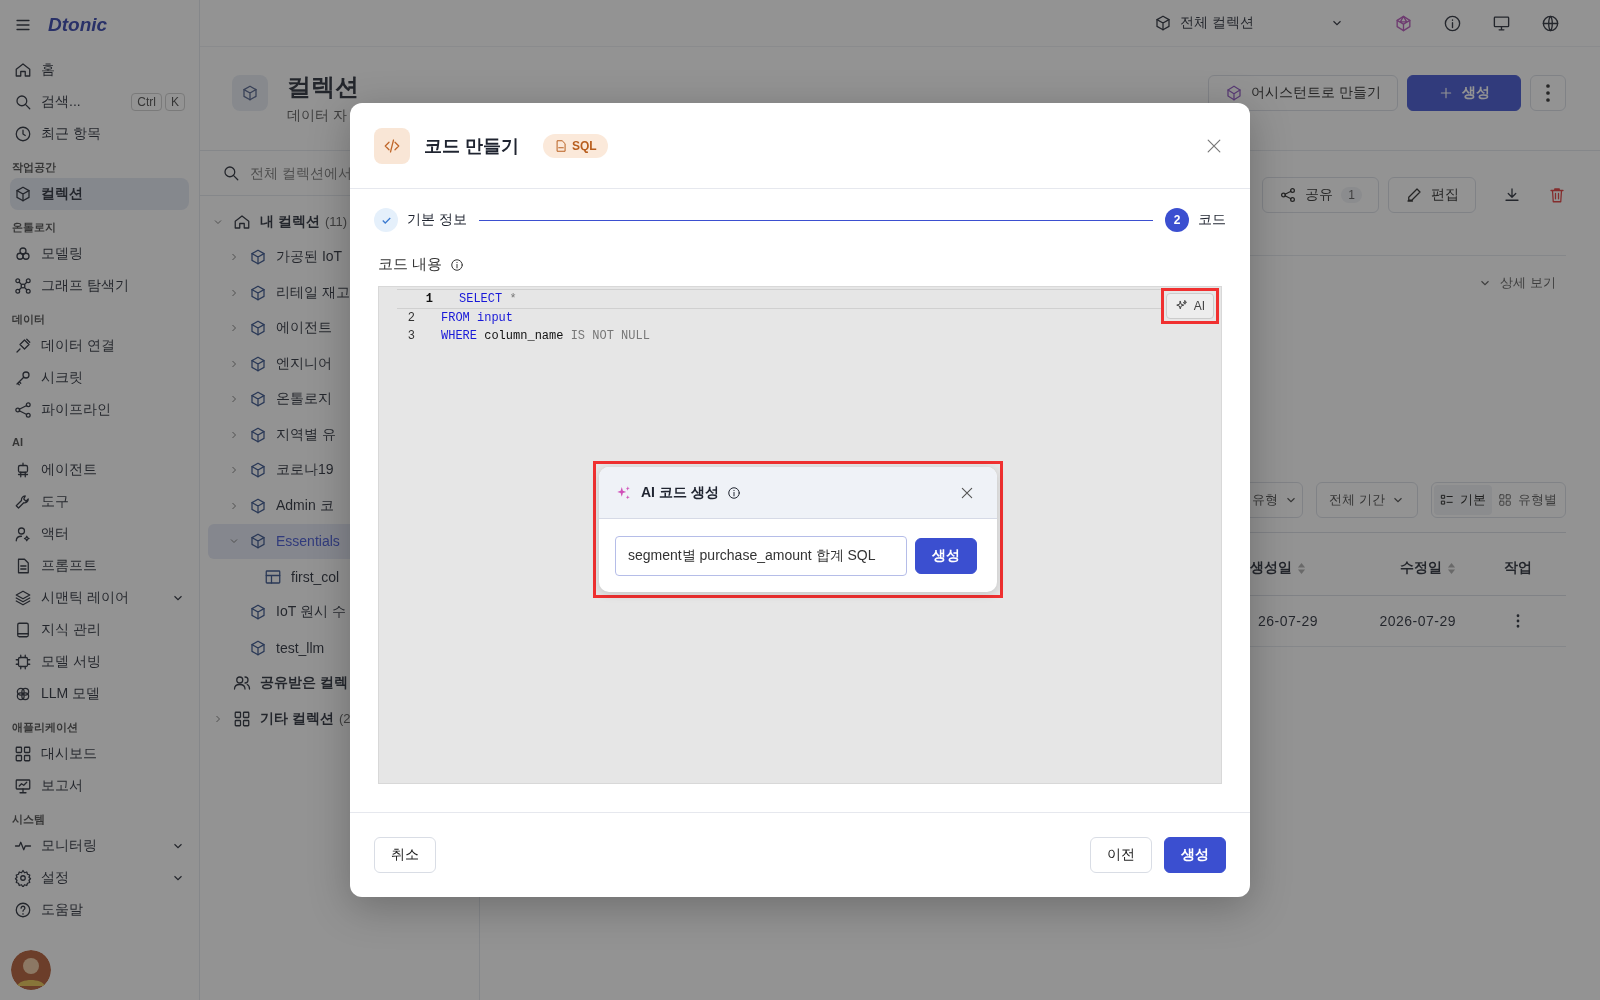  I want to click on section-heading: AI, so click(18, 443).